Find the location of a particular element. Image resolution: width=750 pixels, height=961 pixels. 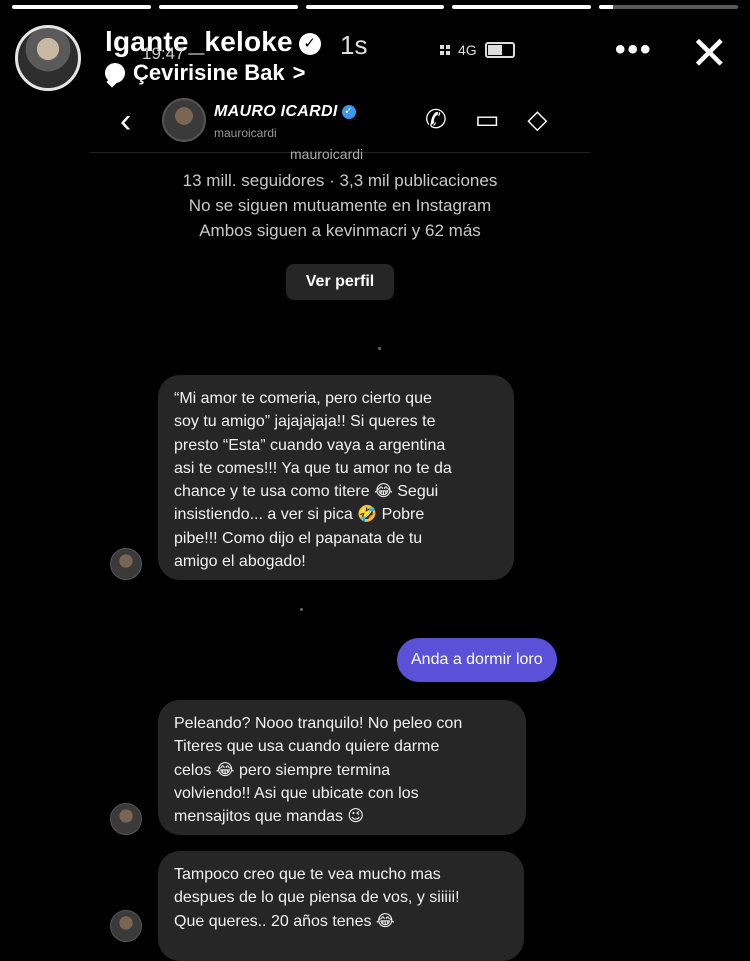

speech-bubble-icon is located at coordinates (115, 73).